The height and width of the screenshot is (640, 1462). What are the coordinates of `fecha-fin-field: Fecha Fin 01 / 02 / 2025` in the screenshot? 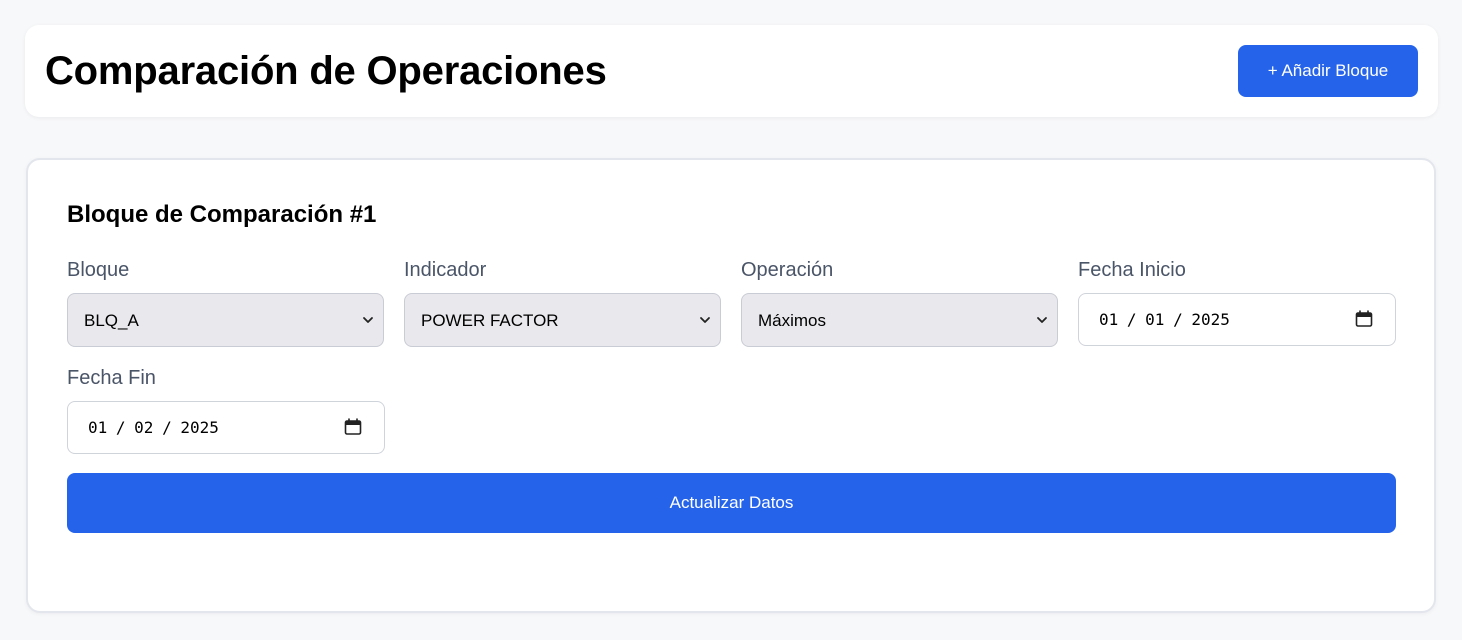 It's located at (226, 410).